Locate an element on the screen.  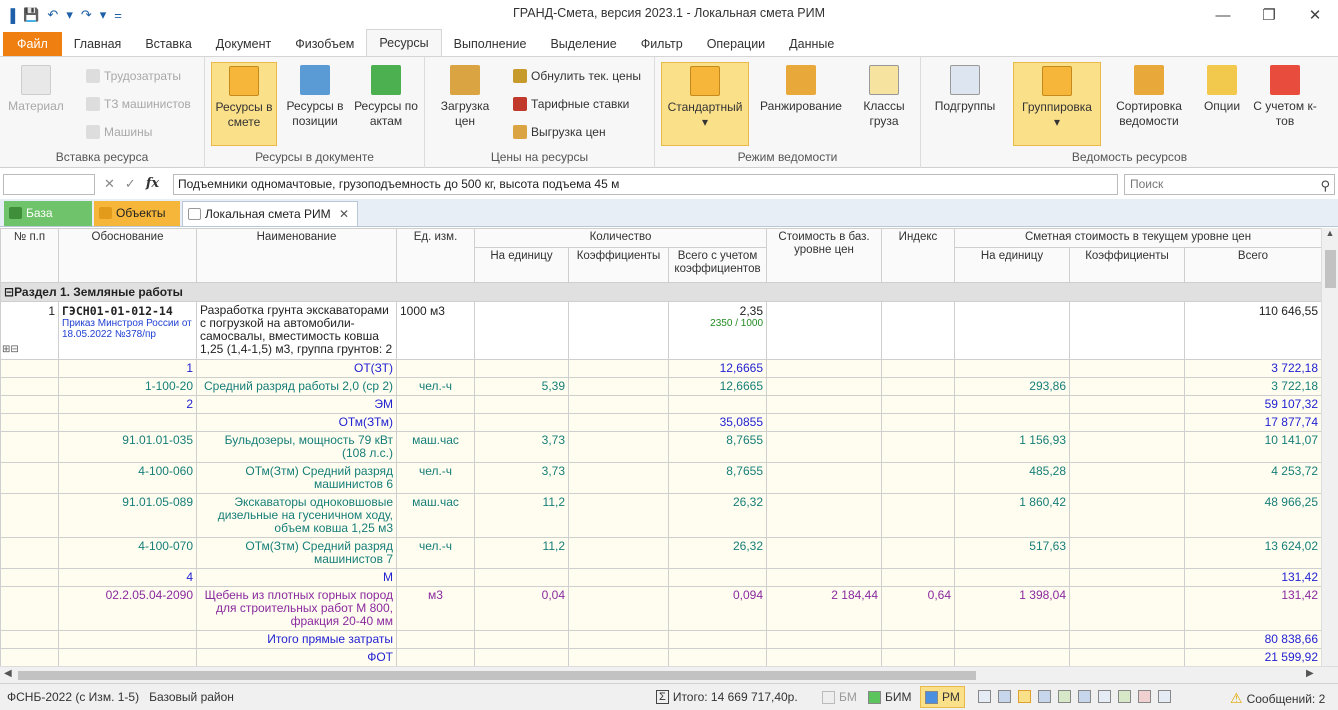
tab-execution: Выполнение is located at coordinates (490, 44).